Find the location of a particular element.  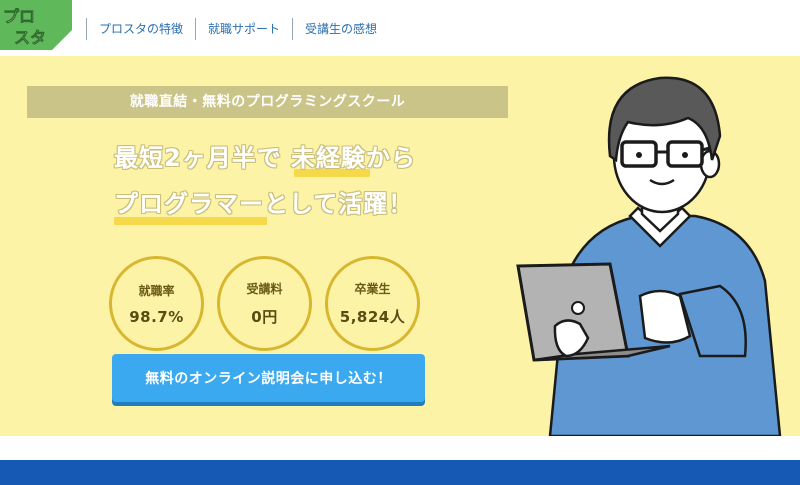

stat-employment-rate: 就職率 98.7% is located at coordinates (156, 303).